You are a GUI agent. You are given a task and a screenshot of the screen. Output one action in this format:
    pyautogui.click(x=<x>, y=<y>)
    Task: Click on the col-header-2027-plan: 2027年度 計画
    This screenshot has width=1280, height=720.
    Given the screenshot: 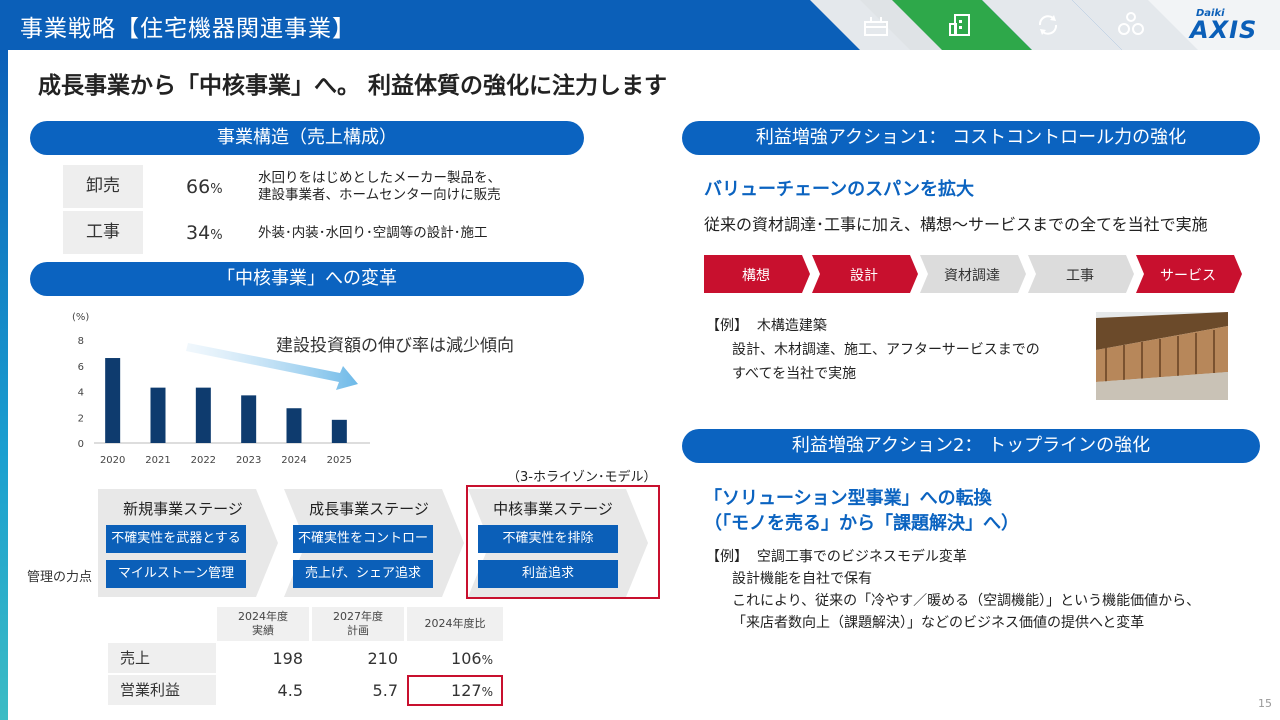 What is the action you would take?
    pyautogui.click(x=358, y=624)
    